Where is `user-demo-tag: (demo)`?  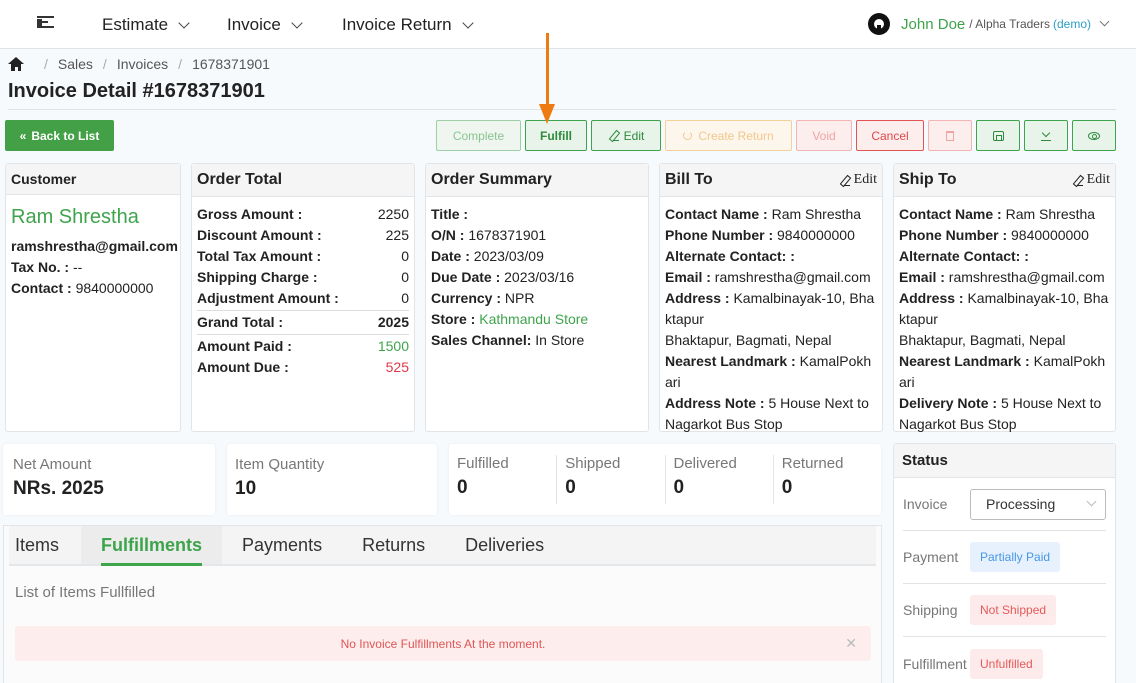
user-demo-tag: (demo) is located at coordinates (1071, 24).